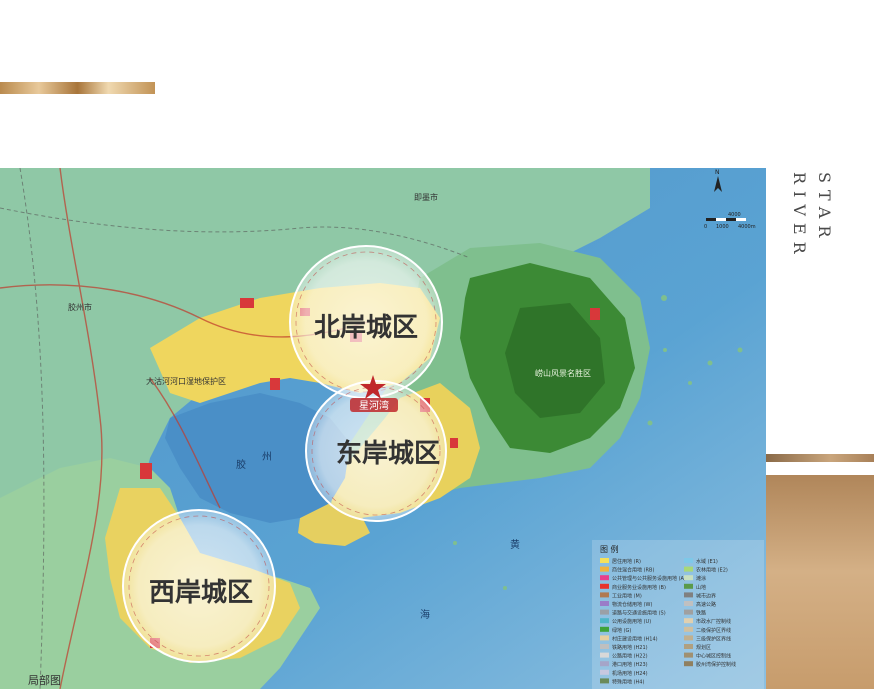  What do you see at coordinates (630, 656) in the screenshot?
I see `legend-item-label: 公路用地 (H22)` at bounding box center [630, 656].